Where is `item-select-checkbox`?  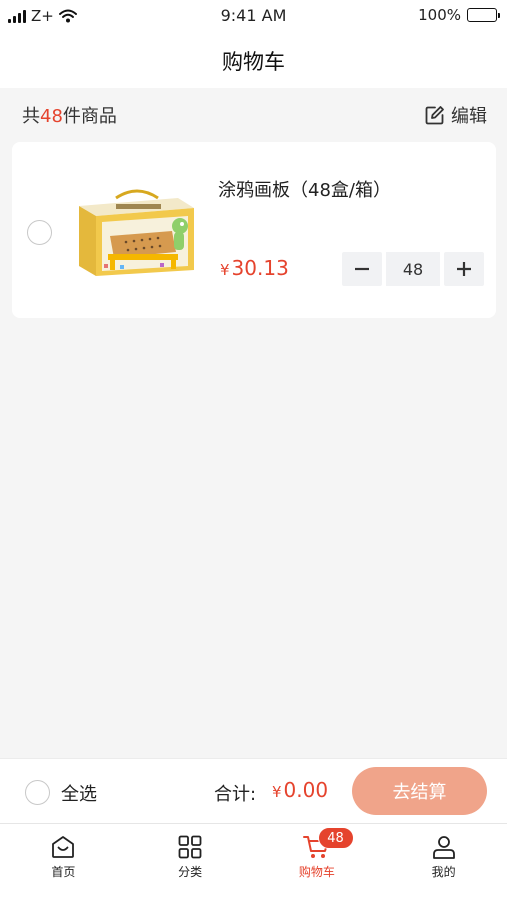
item-select-checkbox is located at coordinates (39, 232).